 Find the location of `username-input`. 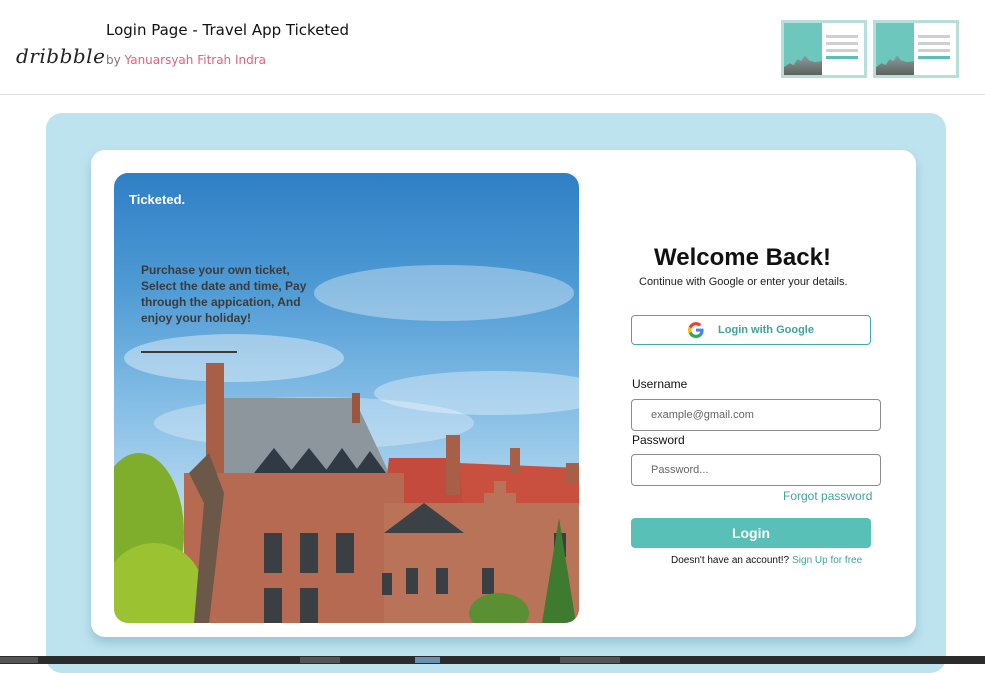

username-input is located at coordinates (756, 415).